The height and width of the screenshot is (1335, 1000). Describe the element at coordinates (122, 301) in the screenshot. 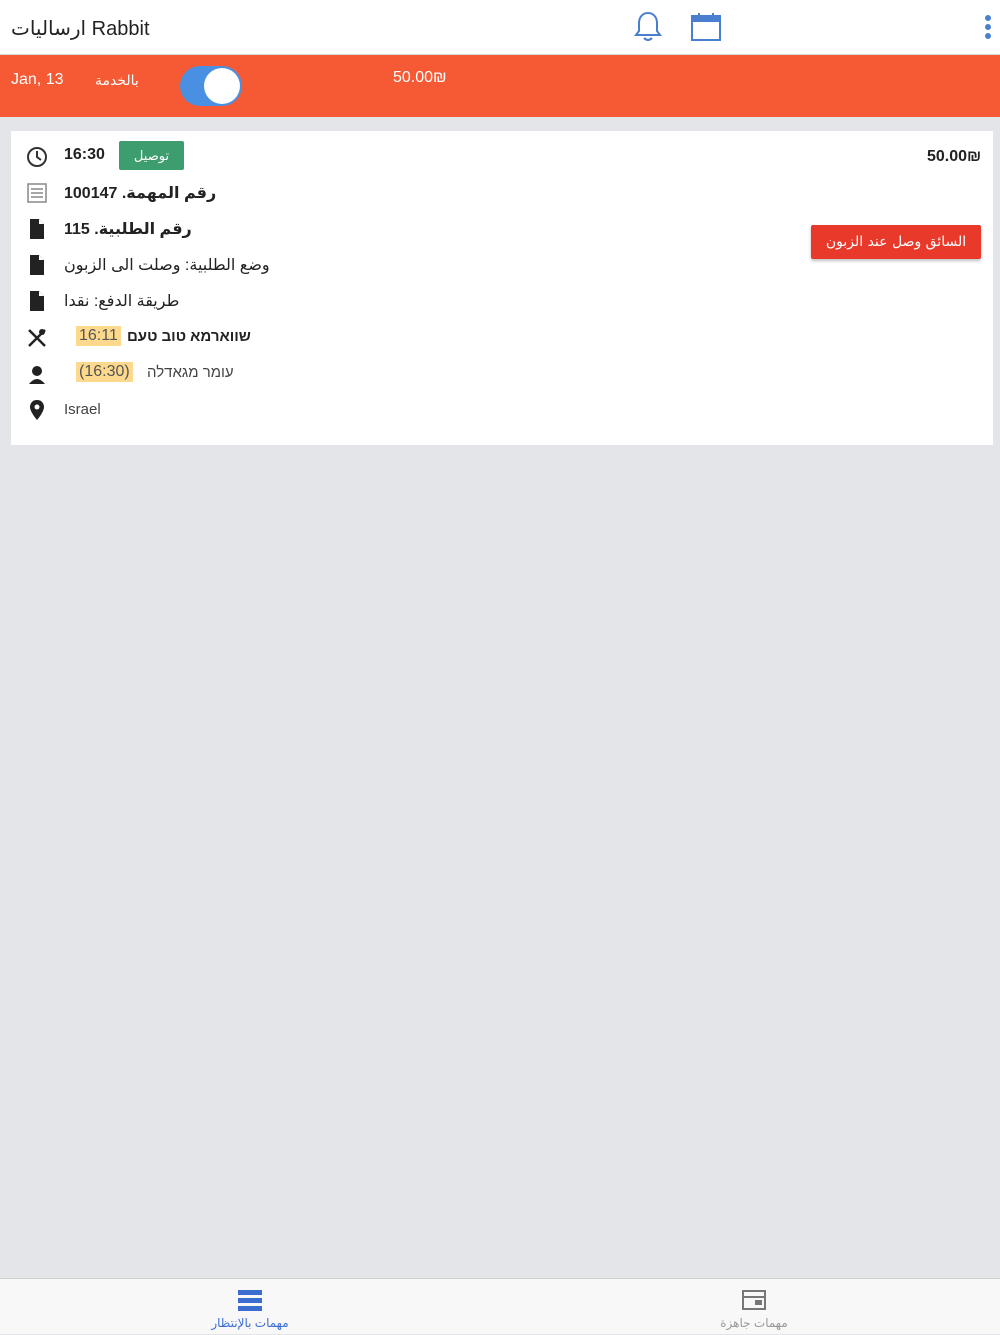

I see `payment-method: طريقة الدفع: نقدا` at that location.